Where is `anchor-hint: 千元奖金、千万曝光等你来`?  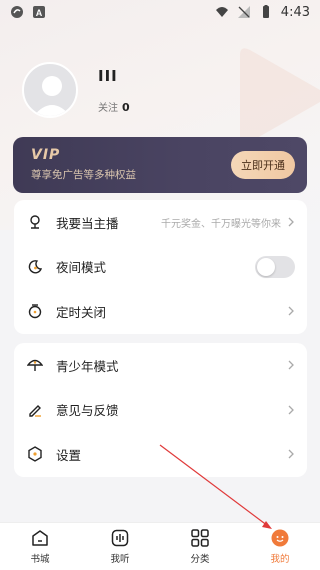
anchor-hint: 千元奖金、千万曝光等你来 is located at coordinates (221, 224).